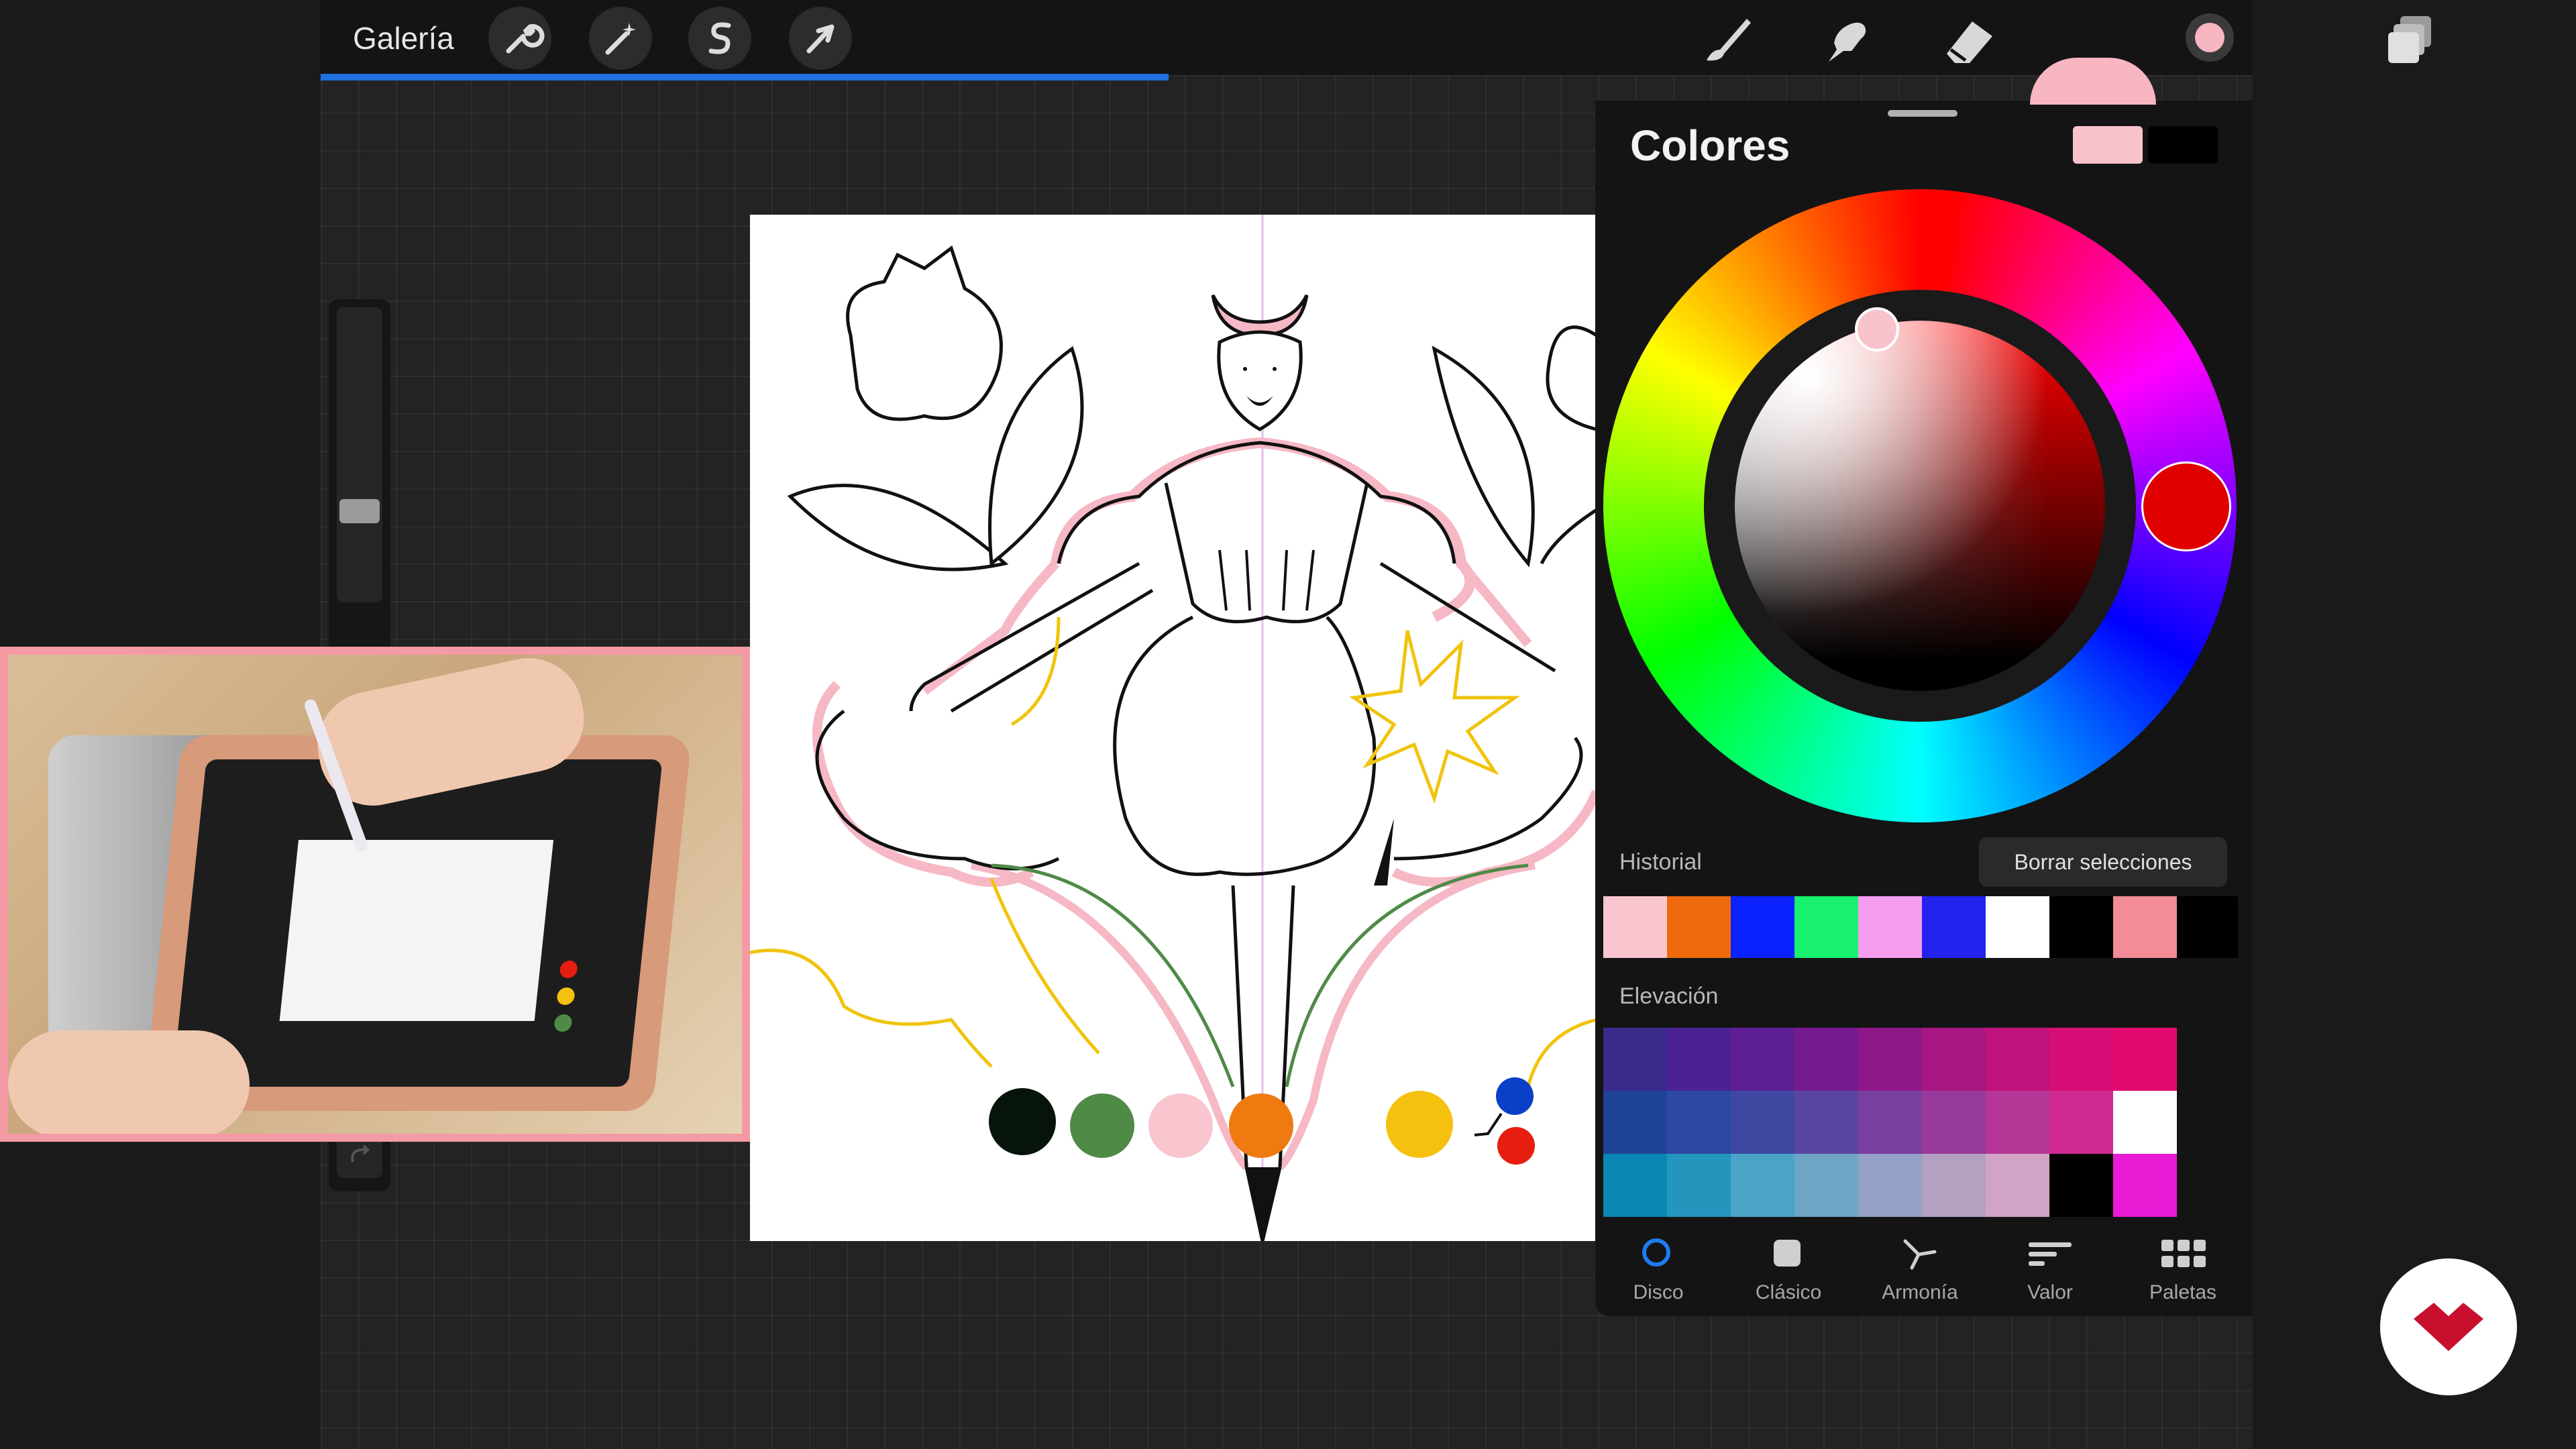  What do you see at coordinates (2183, 145) in the screenshot?
I see `previous-color-swatch` at bounding box center [2183, 145].